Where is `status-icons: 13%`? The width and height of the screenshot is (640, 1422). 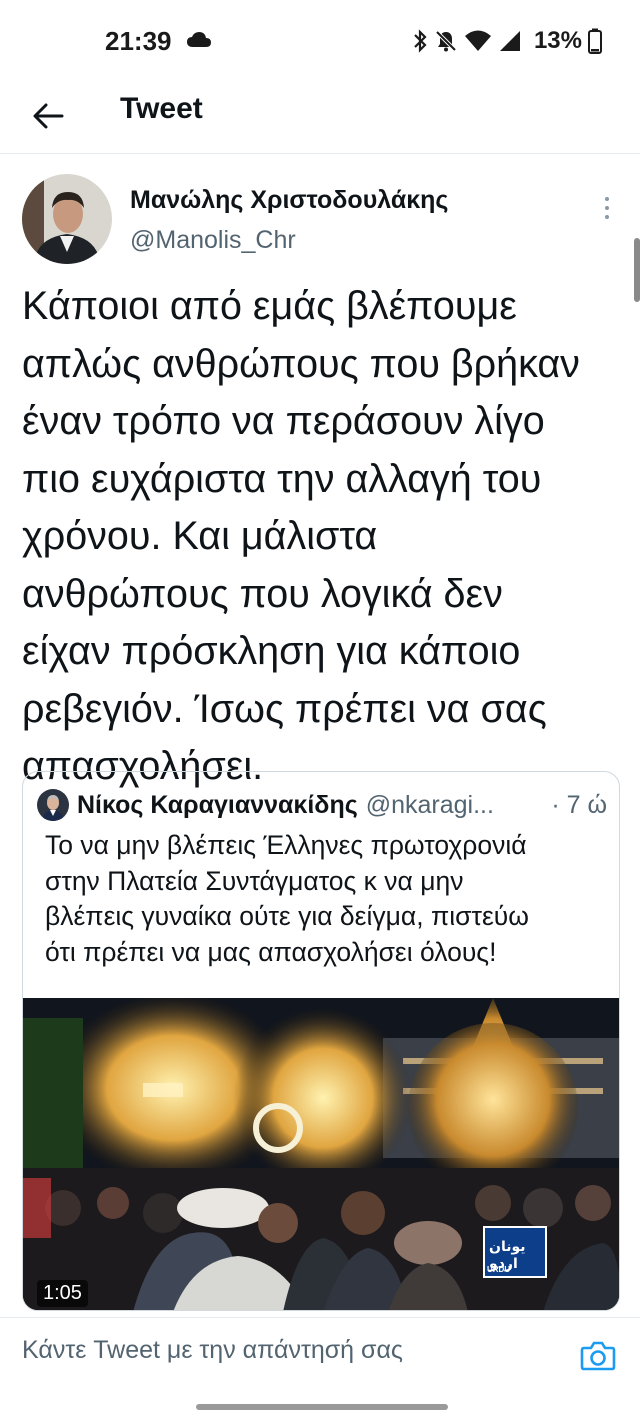 status-icons: 13% is located at coordinates (507, 41).